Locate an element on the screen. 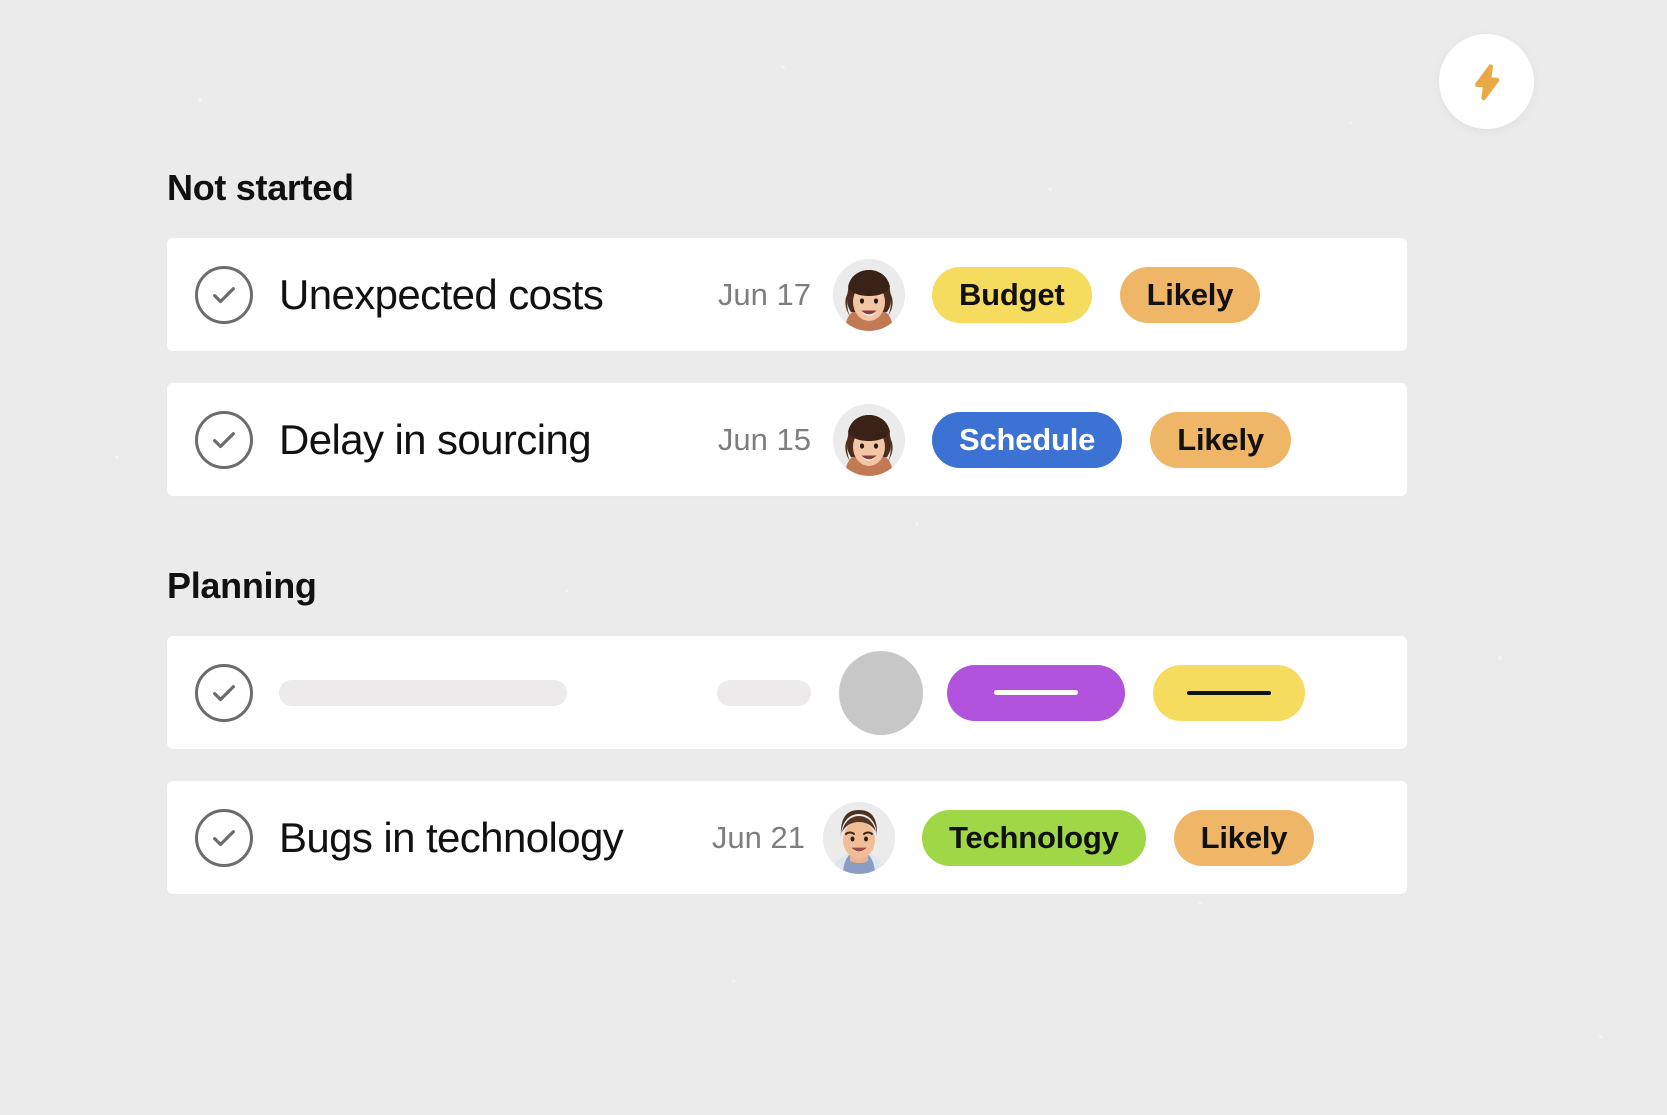  task-row-placeholder is located at coordinates (787, 692).